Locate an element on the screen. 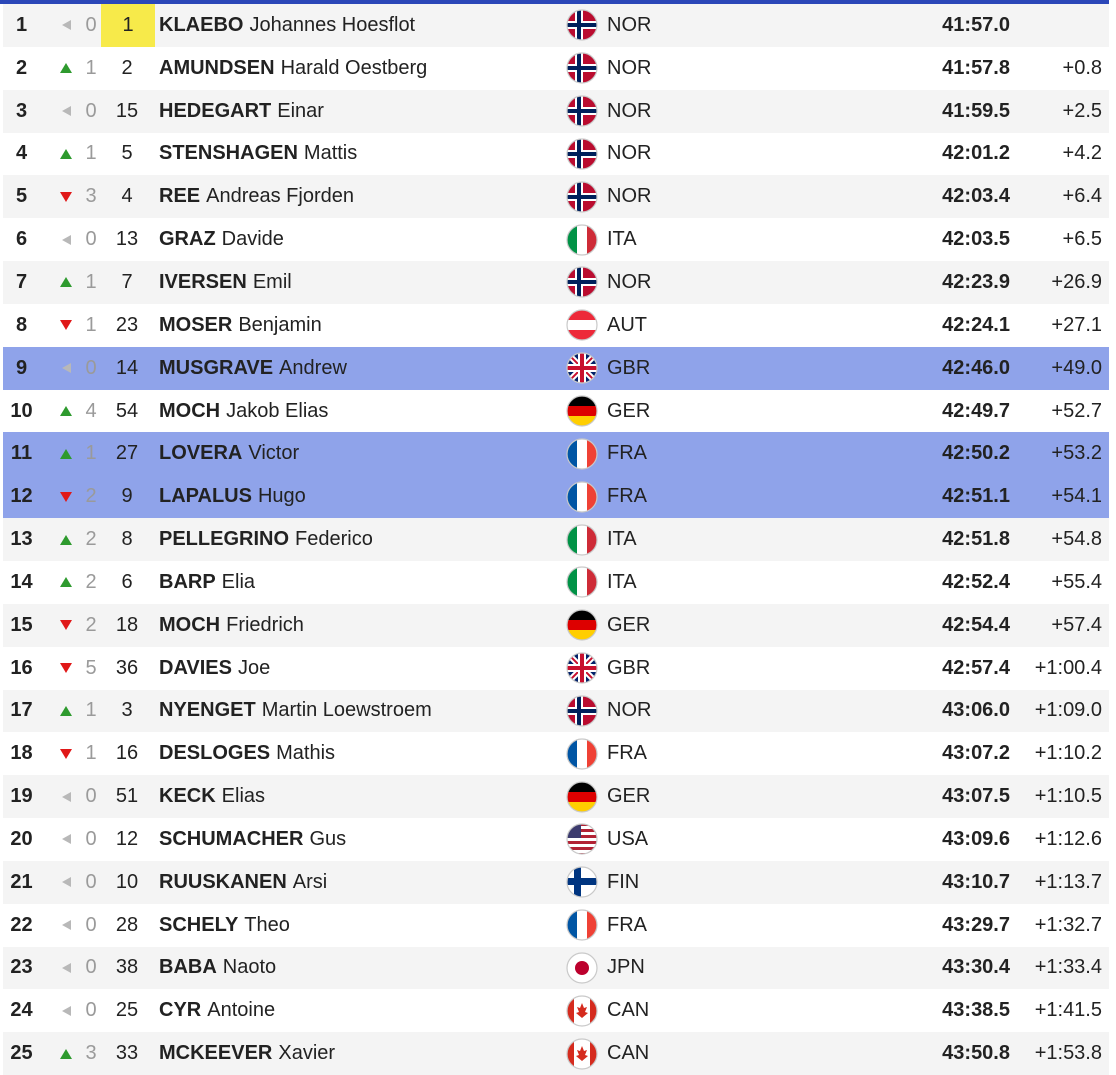  rank-cell: 8 is located at coordinates (21, 324).